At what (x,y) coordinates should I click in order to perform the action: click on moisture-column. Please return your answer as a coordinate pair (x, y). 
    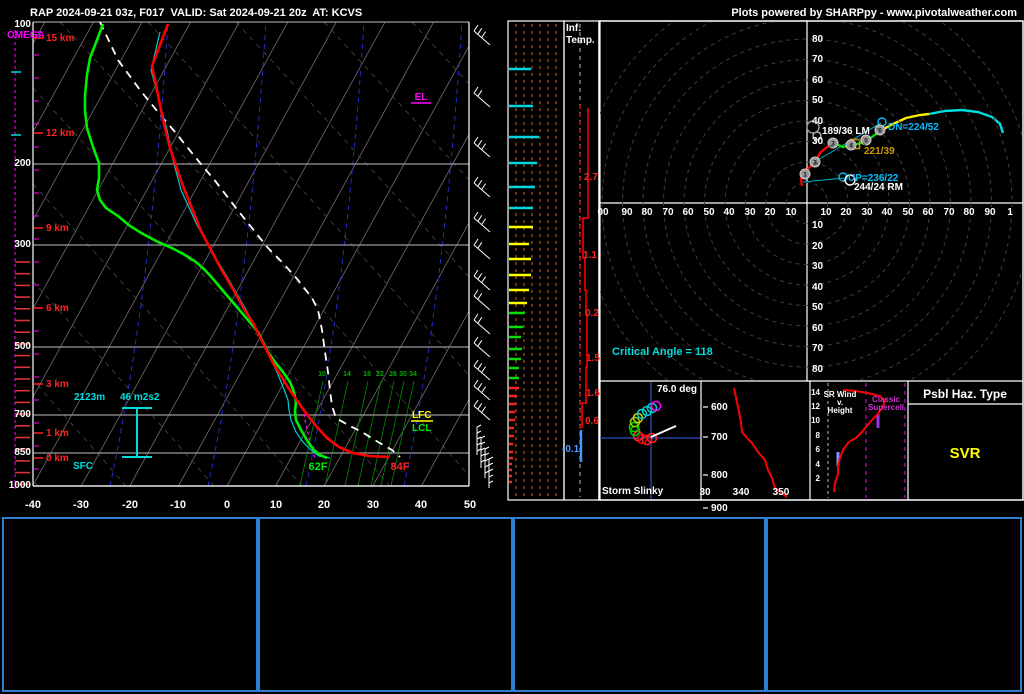
    Looking at the image, I should click on (536, 260).